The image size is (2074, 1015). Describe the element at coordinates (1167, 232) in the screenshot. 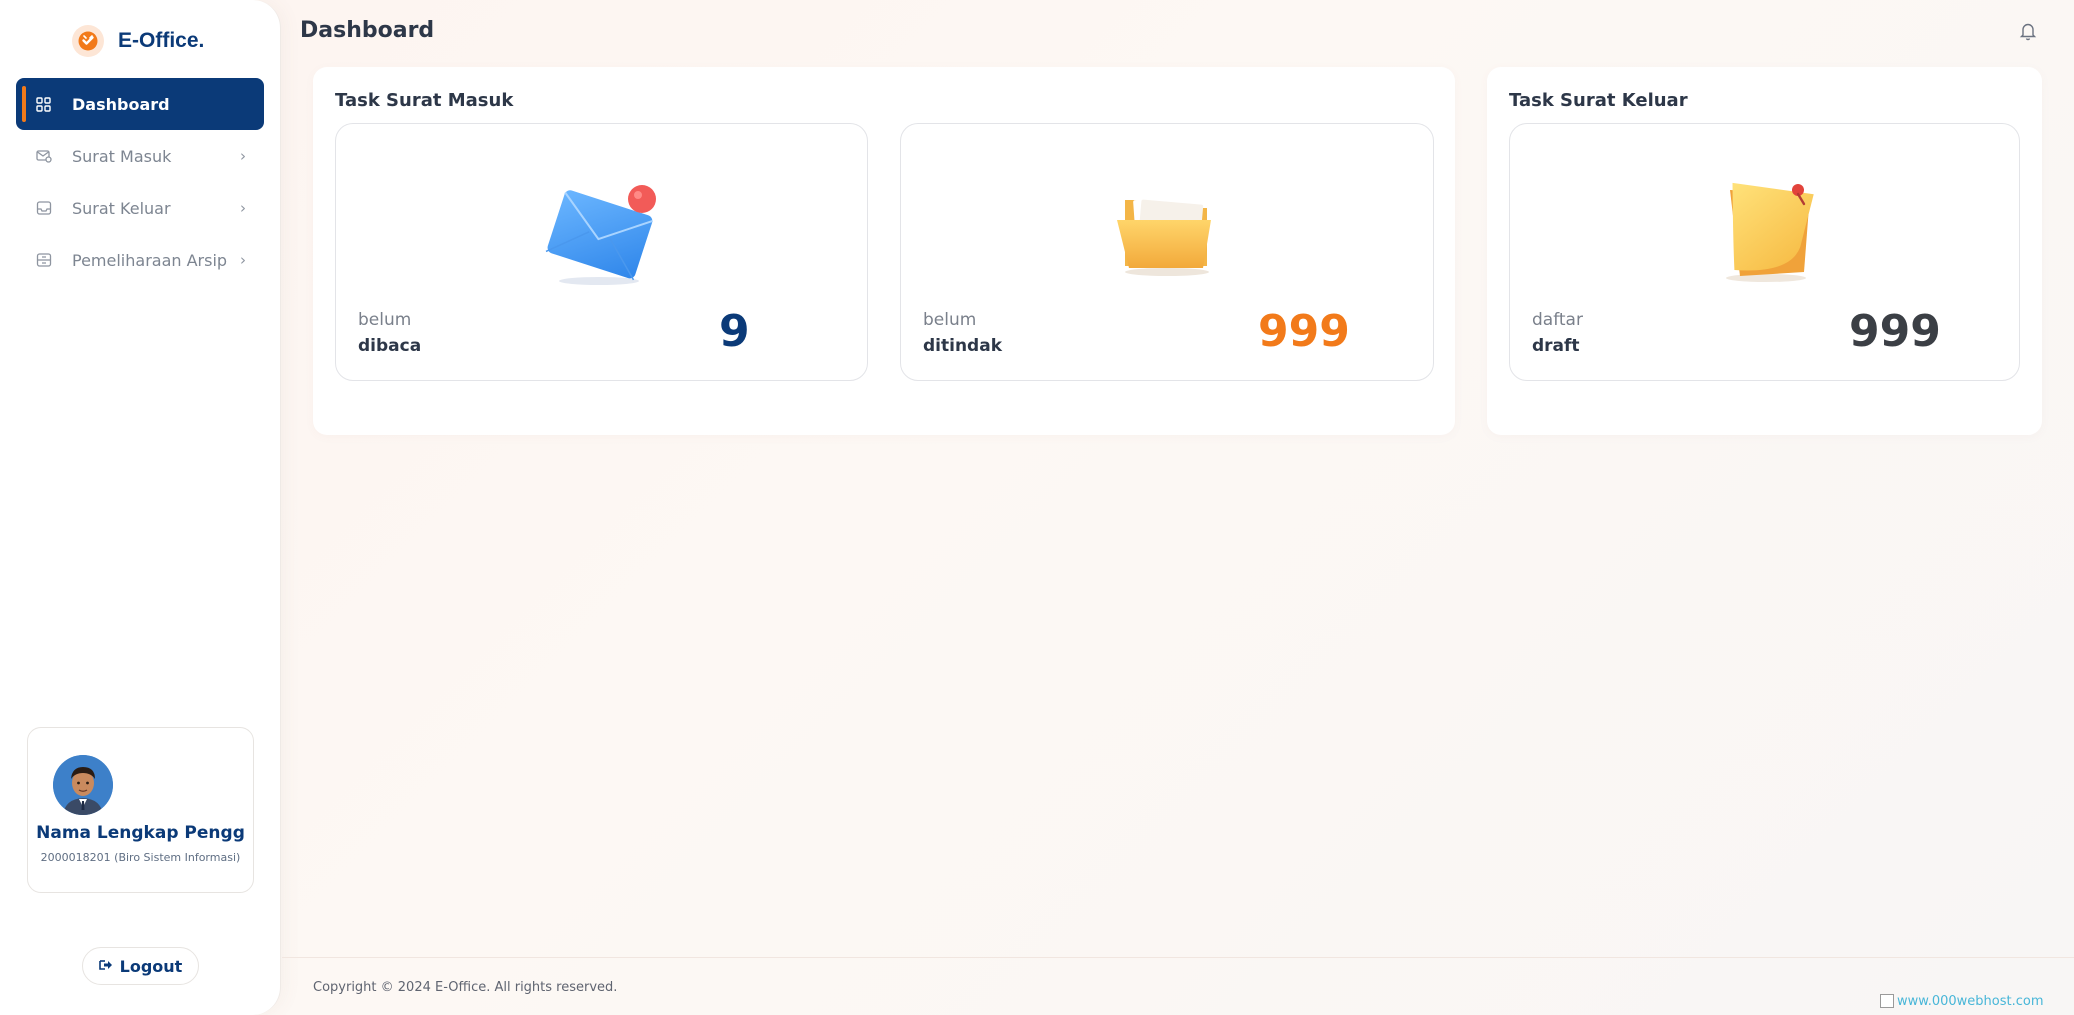

I see `folder-icon` at that location.